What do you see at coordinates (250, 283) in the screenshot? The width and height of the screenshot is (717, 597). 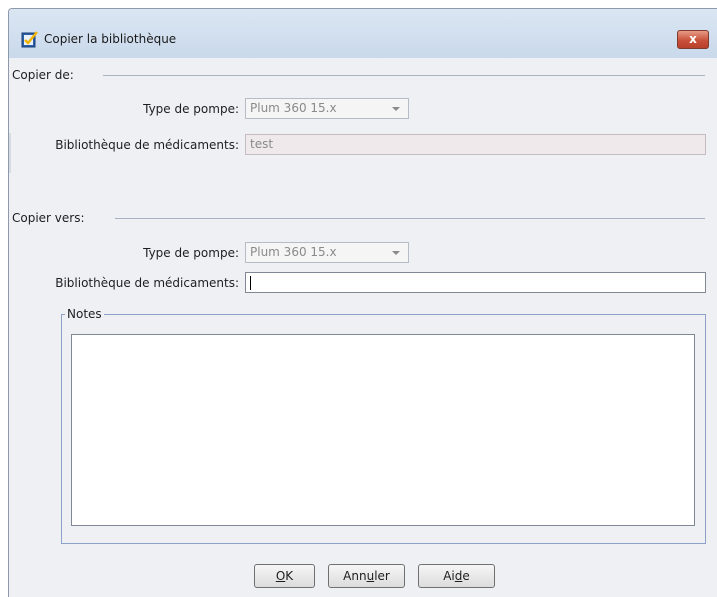 I see `text-caret` at bounding box center [250, 283].